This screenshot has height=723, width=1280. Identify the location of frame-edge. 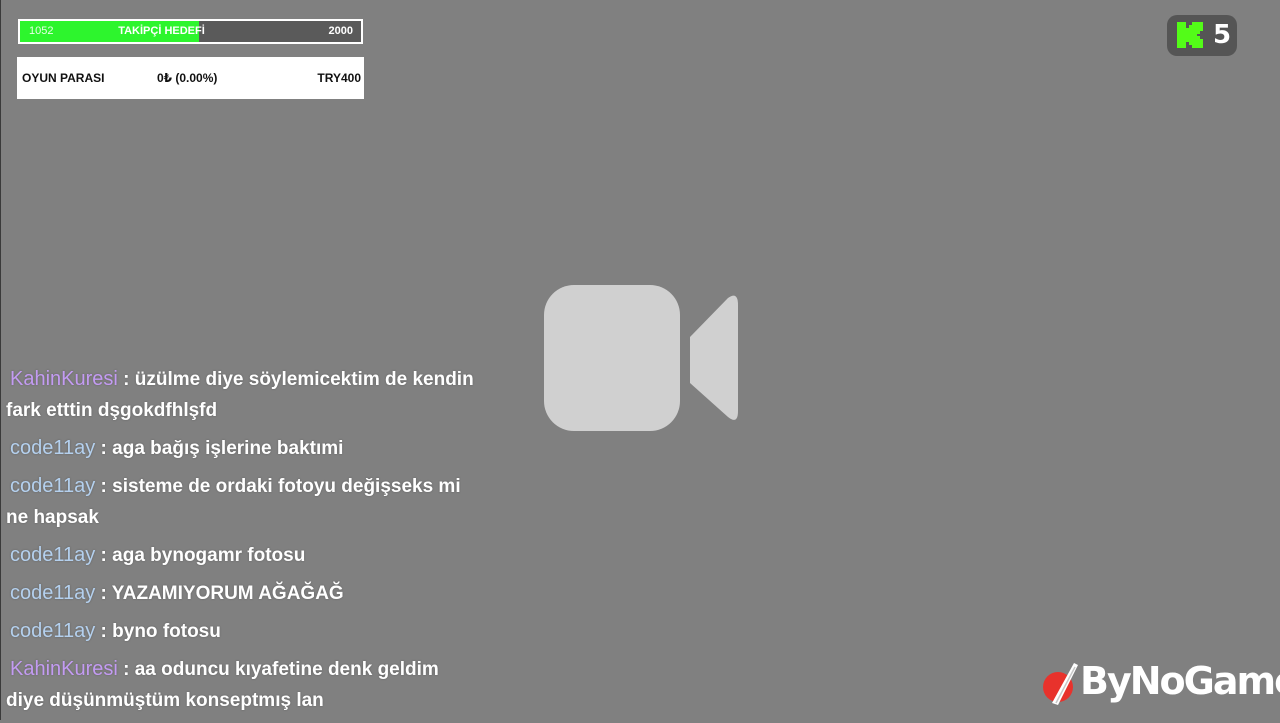
(0, 360).